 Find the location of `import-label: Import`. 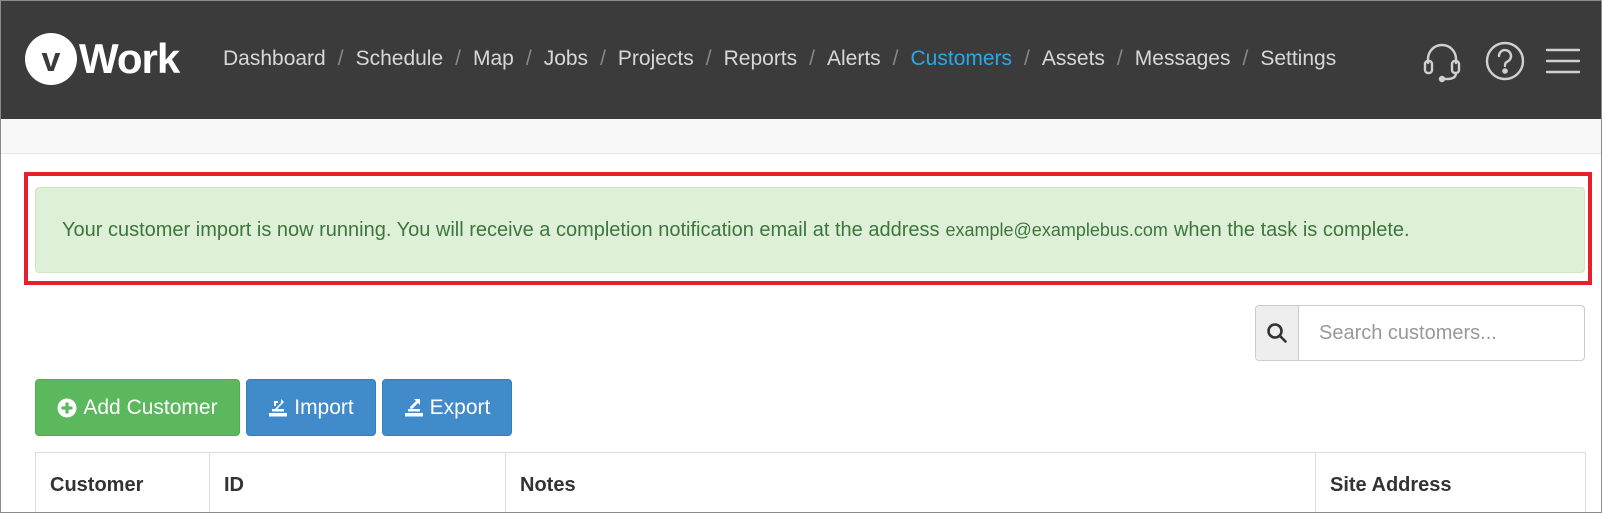

import-label: Import is located at coordinates (324, 407).